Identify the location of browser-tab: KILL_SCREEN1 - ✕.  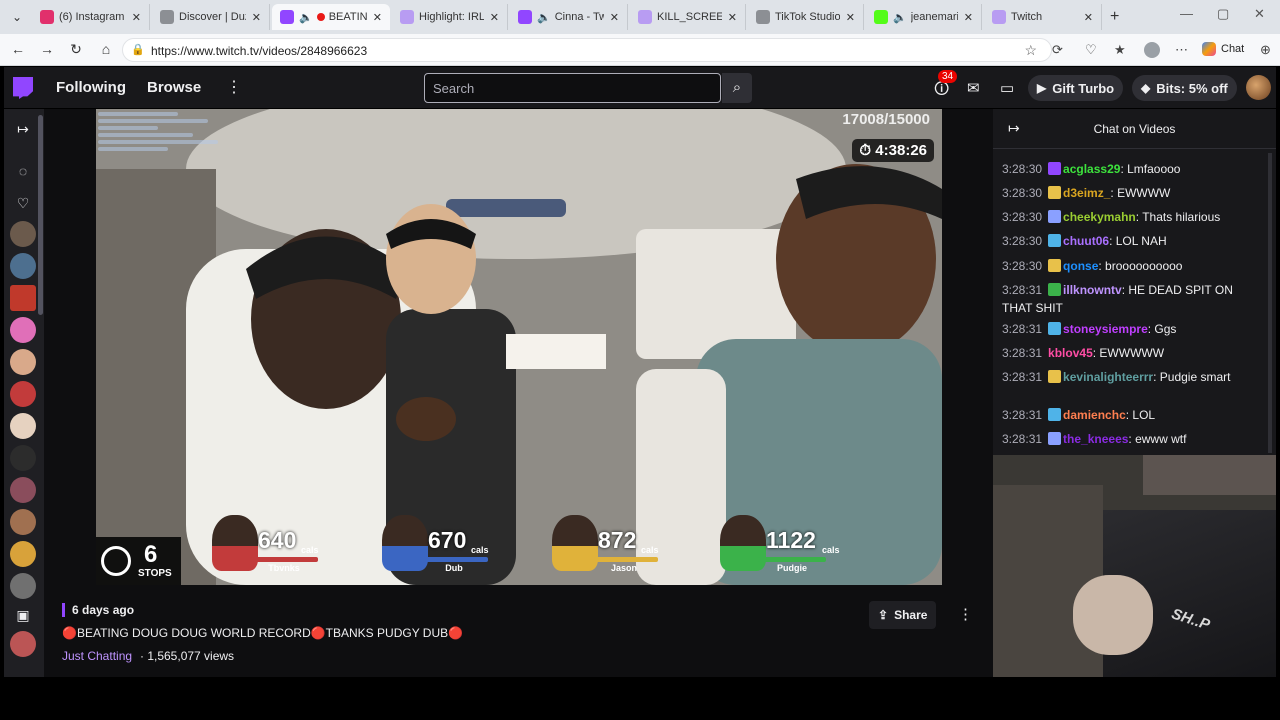
(688, 17).